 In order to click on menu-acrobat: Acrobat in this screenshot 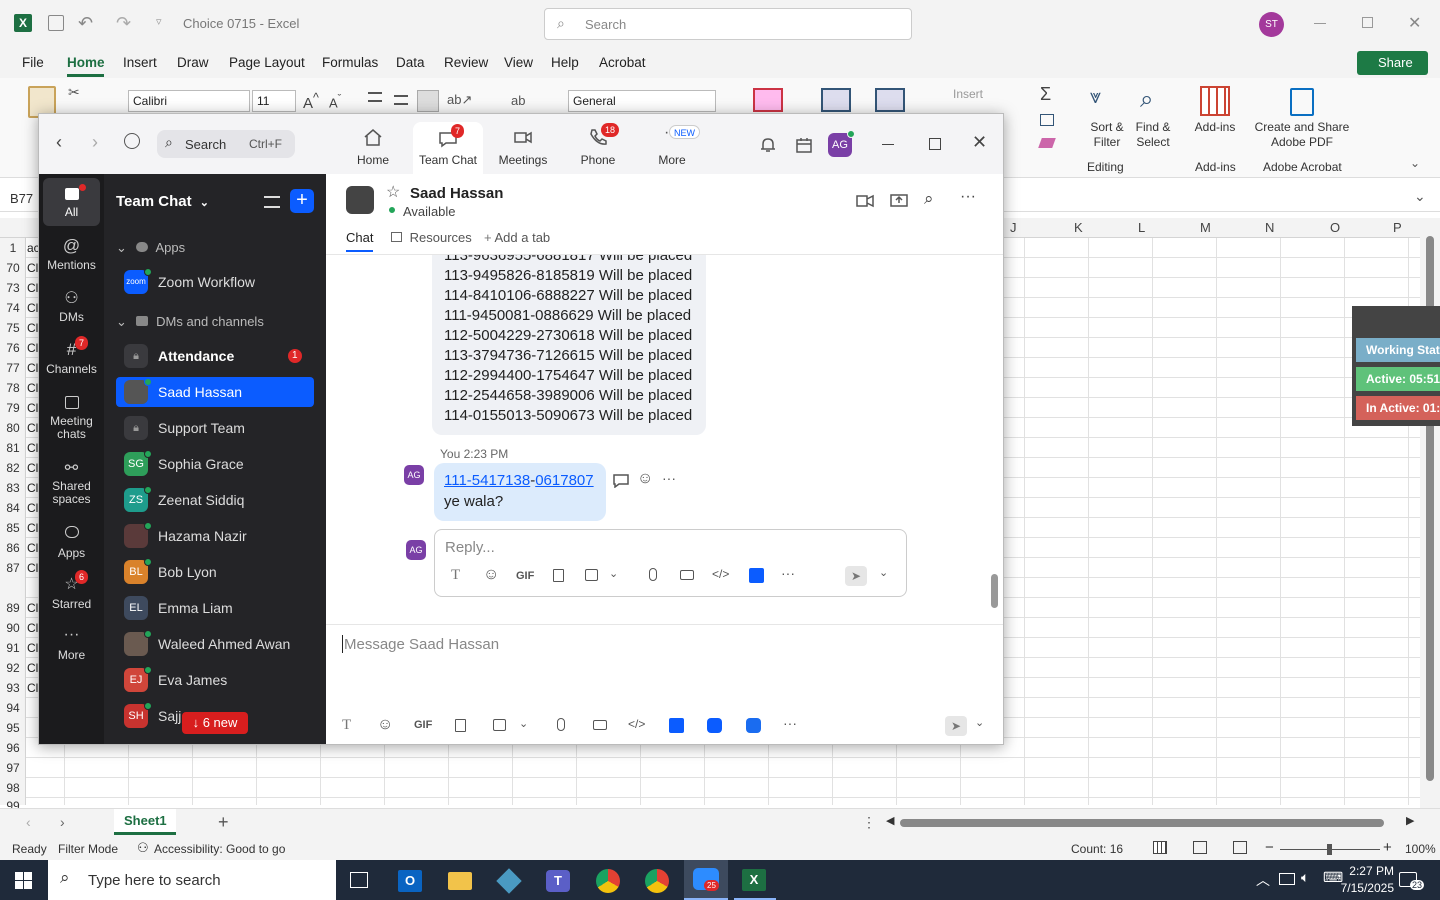, I will do `click(622, 62)`.